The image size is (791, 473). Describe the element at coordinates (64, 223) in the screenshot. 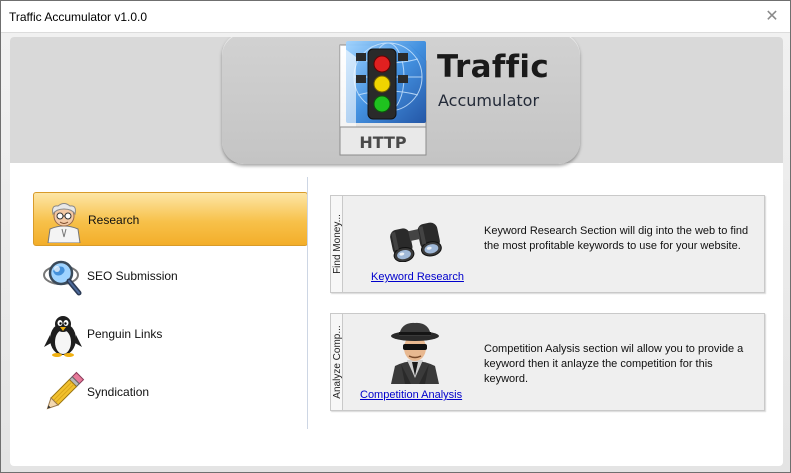

I see `scientist-icon` at that location.